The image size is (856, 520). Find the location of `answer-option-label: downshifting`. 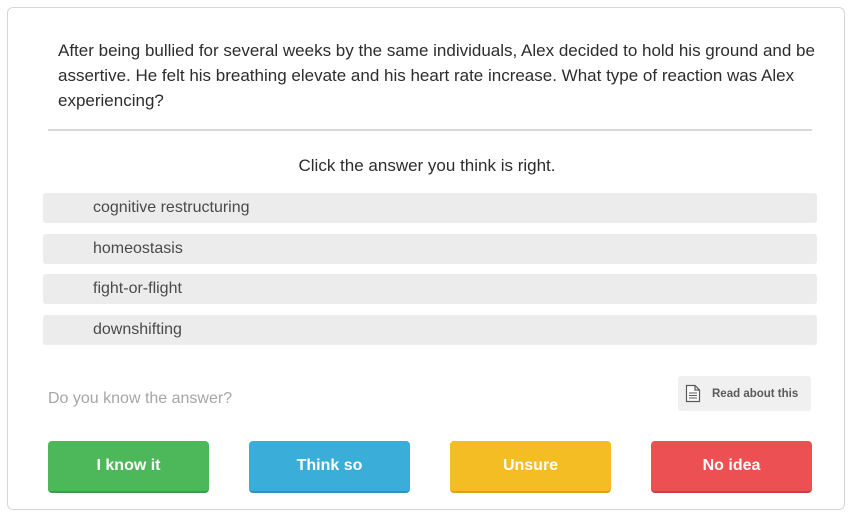

answer-option-label: downshifting is located at coordinates (137, 329).